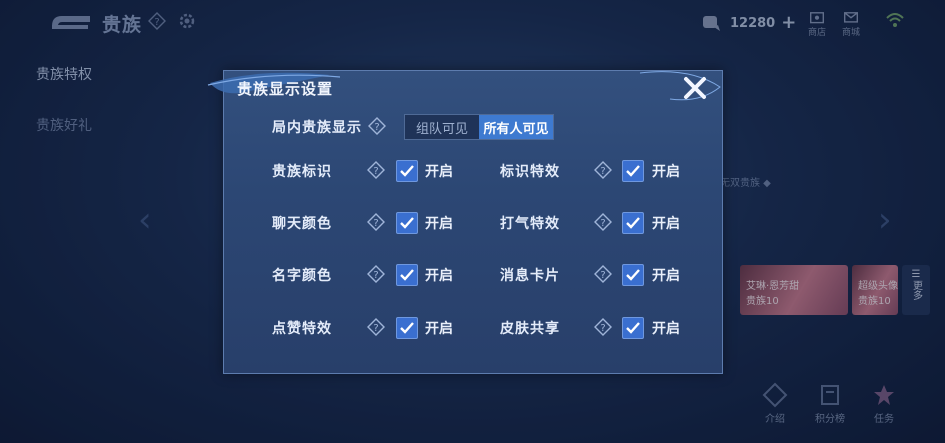  I want to click on setting-label: 皮肤共享, so click(530, 329).